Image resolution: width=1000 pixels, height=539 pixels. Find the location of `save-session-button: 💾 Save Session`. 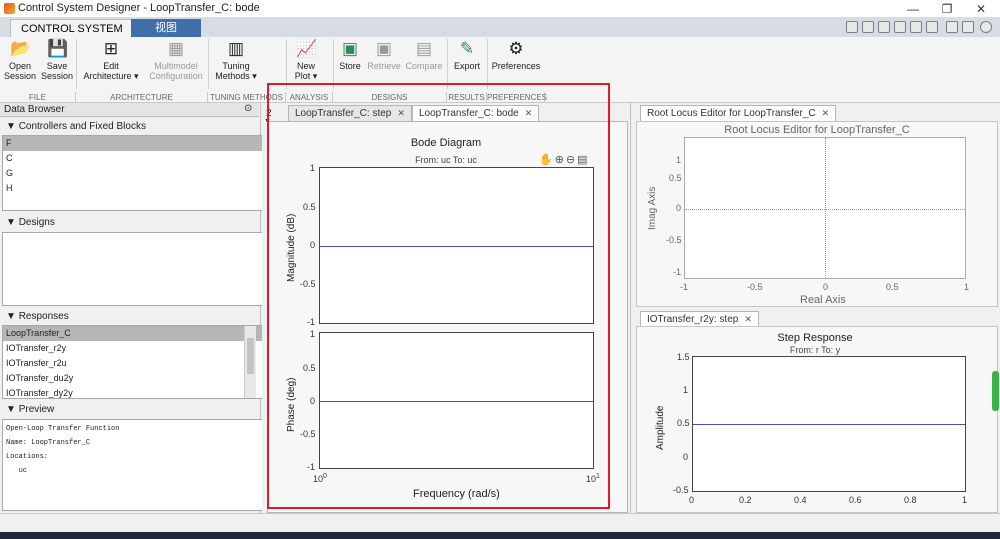

save-session-button: 💾 Save Session is located at coordinates (57, 60).